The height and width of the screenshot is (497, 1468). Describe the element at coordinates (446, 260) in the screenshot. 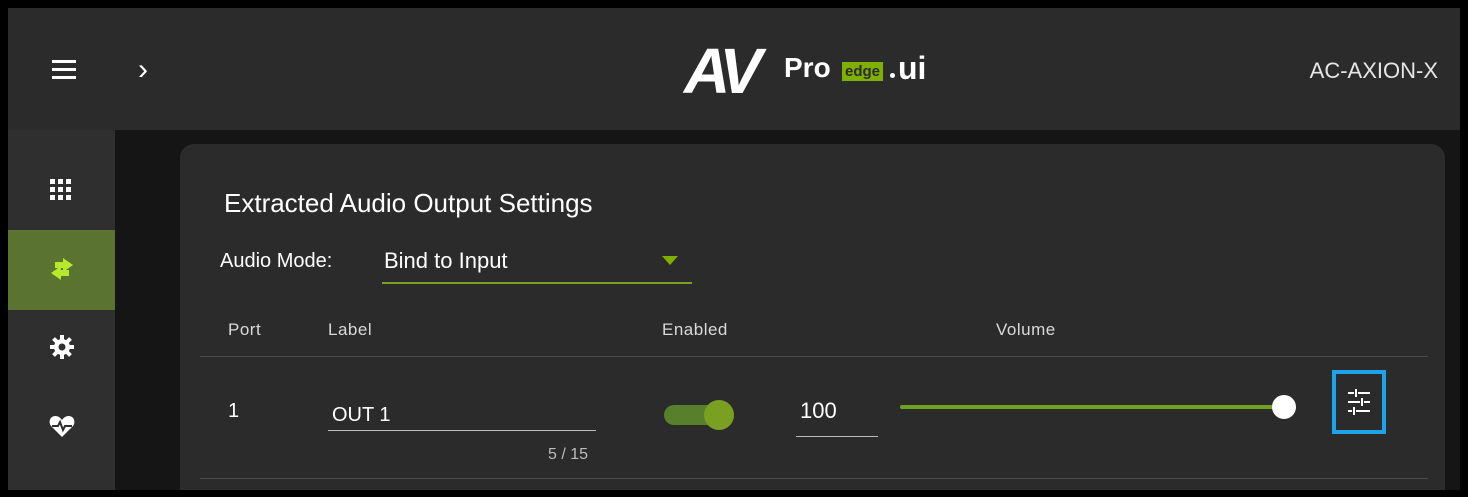

I see `audio-mode-value: Bind to Input` at that location.